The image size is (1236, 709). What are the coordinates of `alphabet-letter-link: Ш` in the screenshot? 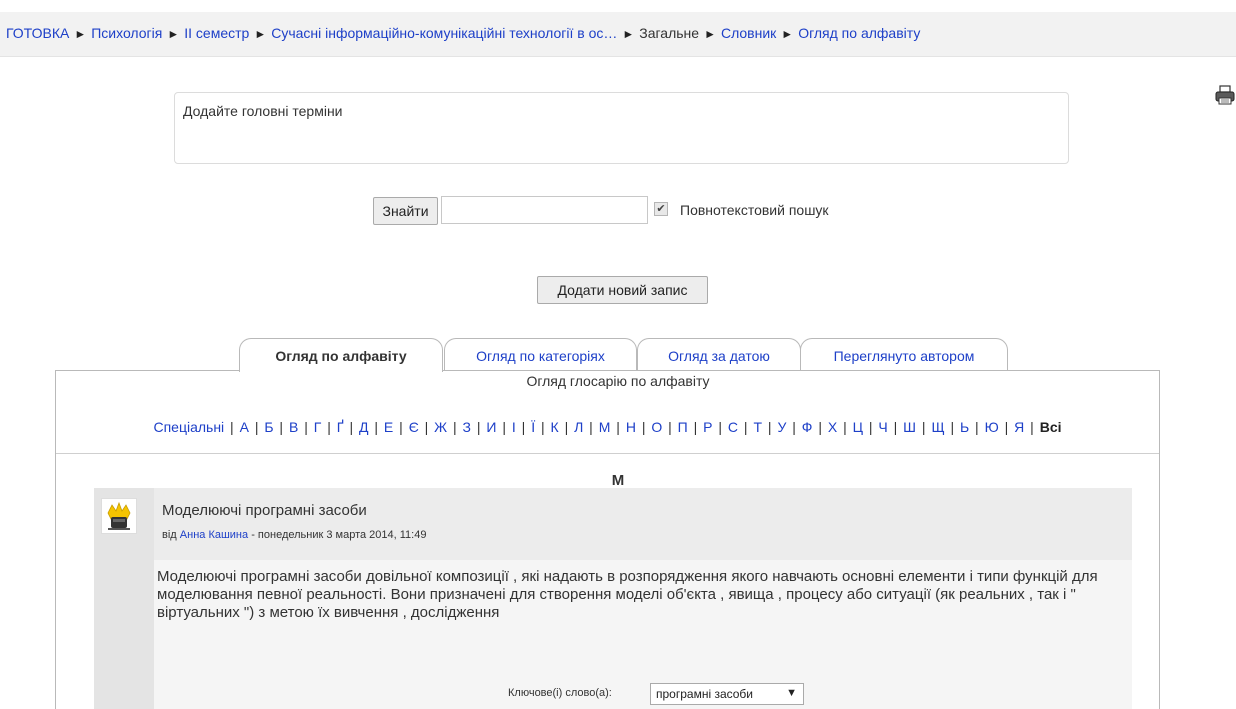 It's located at (909, 427).